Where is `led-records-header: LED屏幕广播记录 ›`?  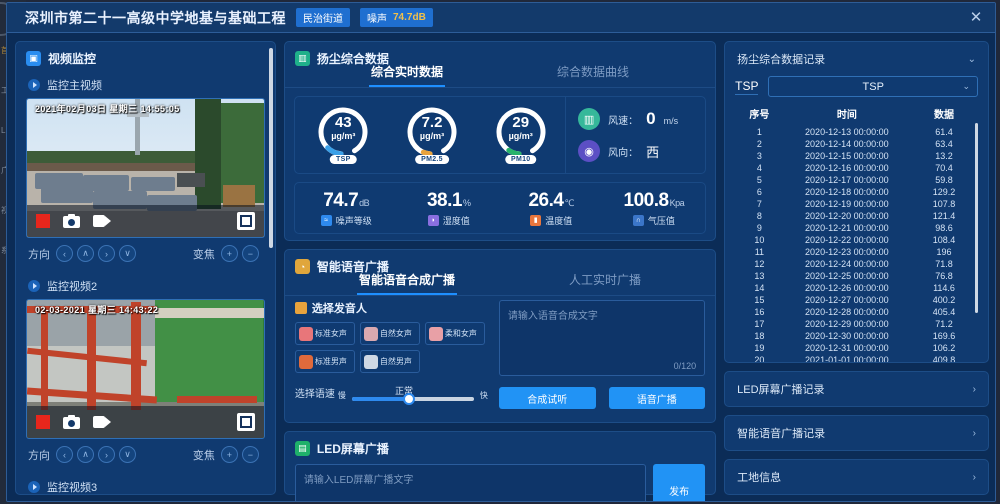
led-records-header: LED屏幕广播记录 › is located at coordinates (856, 389).